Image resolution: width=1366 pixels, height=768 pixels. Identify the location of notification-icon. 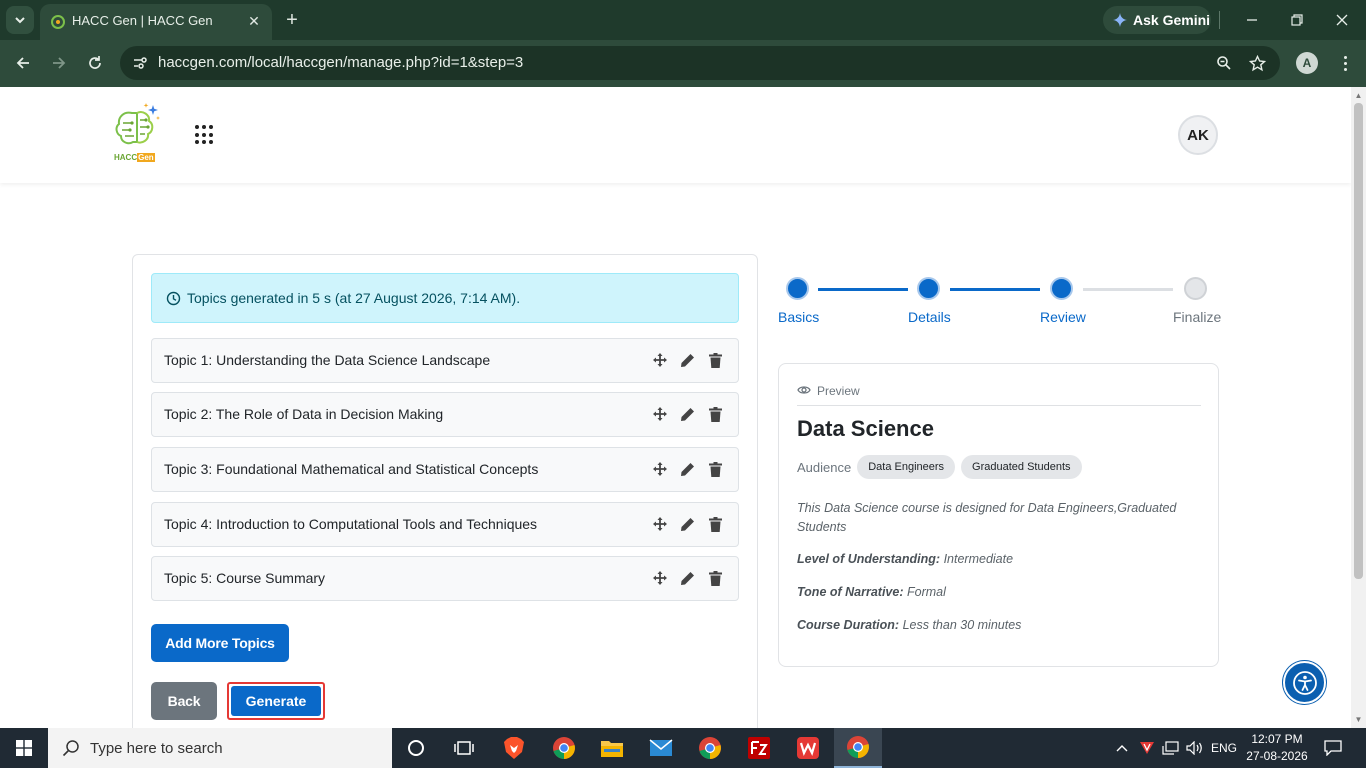
(1333, 748).